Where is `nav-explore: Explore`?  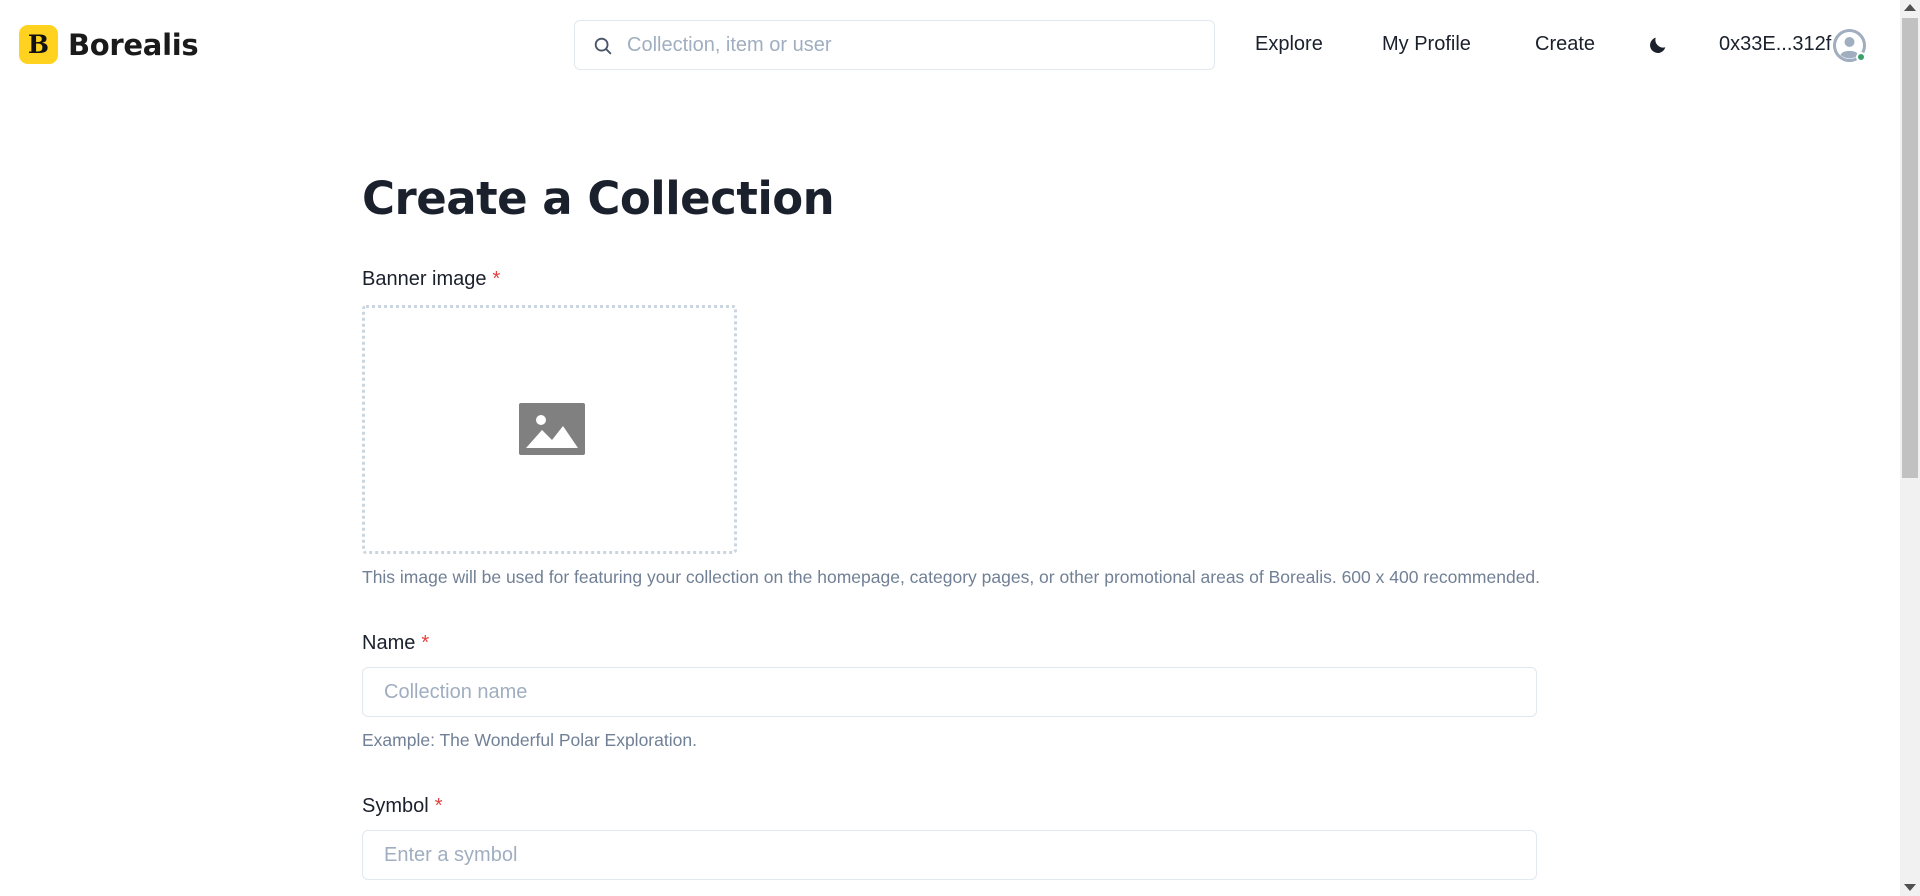
nav-explore: Explore is located at coordinates (1289, 44).